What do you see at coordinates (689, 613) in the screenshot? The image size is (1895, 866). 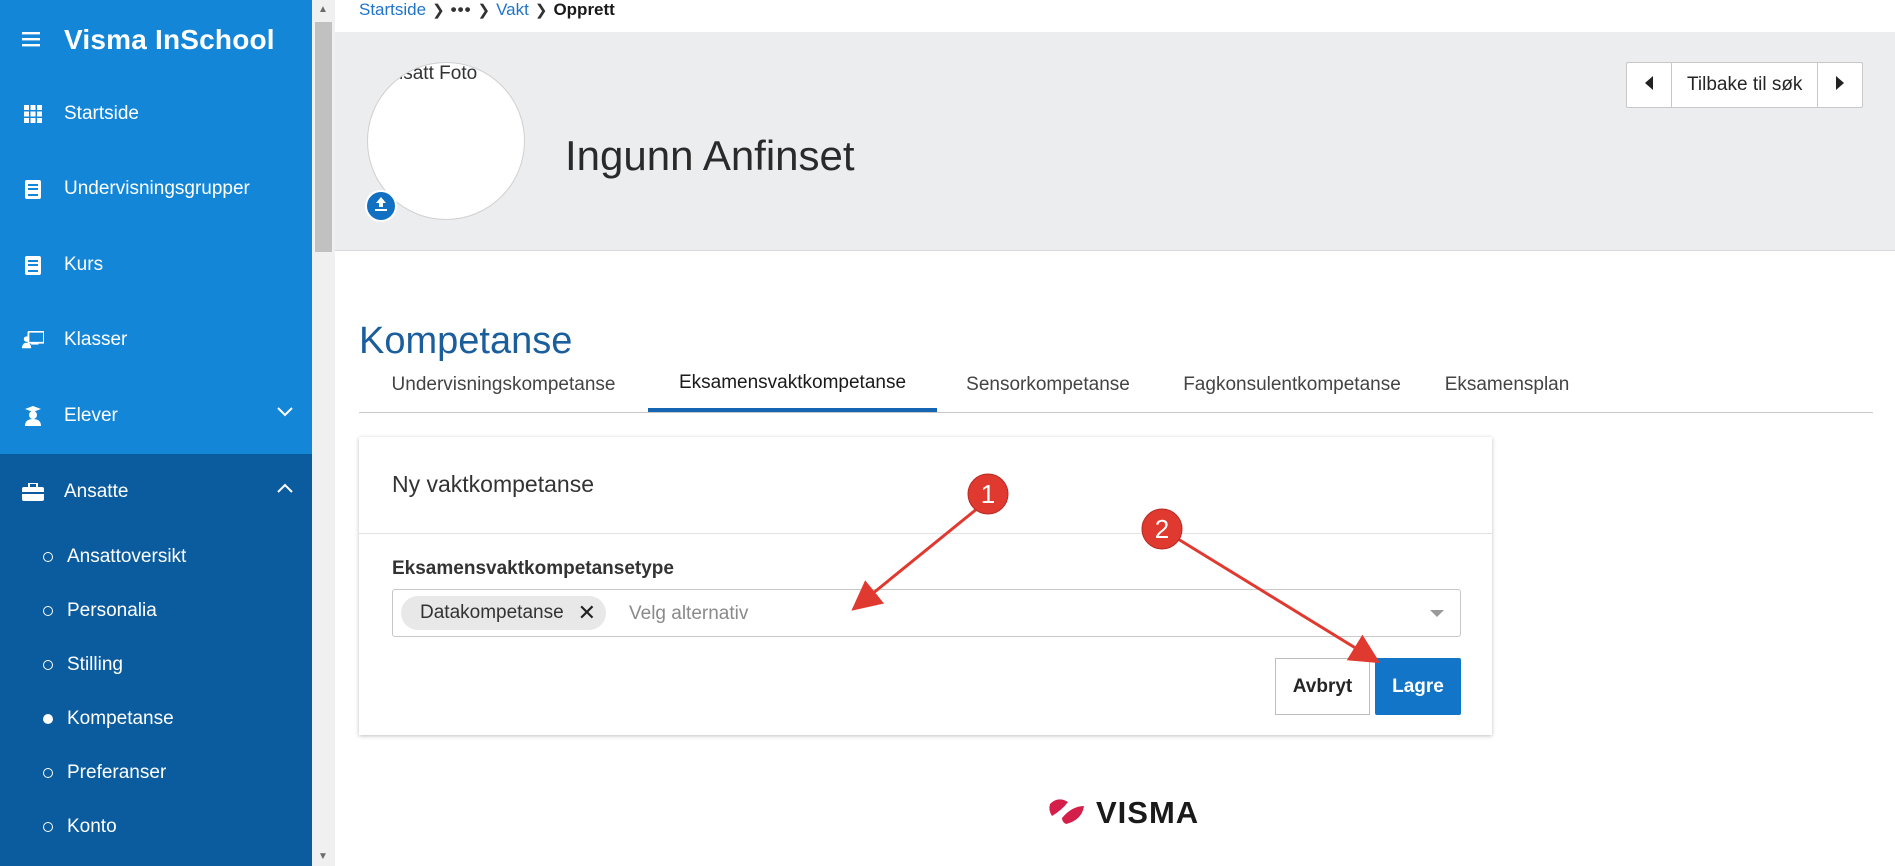 I see `select-placeholder: Velg alternativ` at bounding box center [689, 613].